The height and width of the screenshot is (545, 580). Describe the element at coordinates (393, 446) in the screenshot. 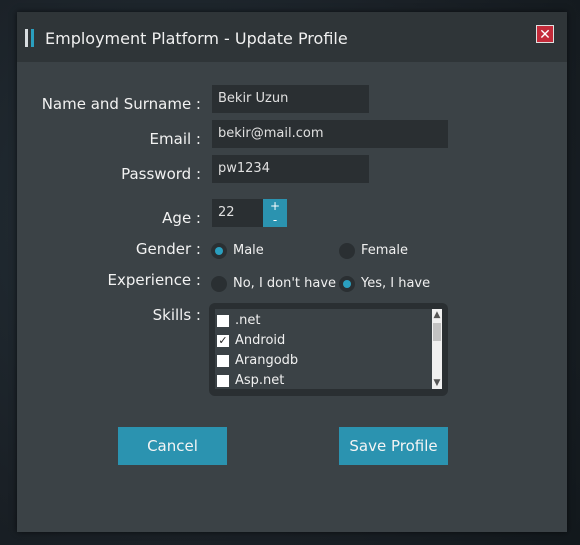

I see `save-profile-button: Save Profile` at that location.